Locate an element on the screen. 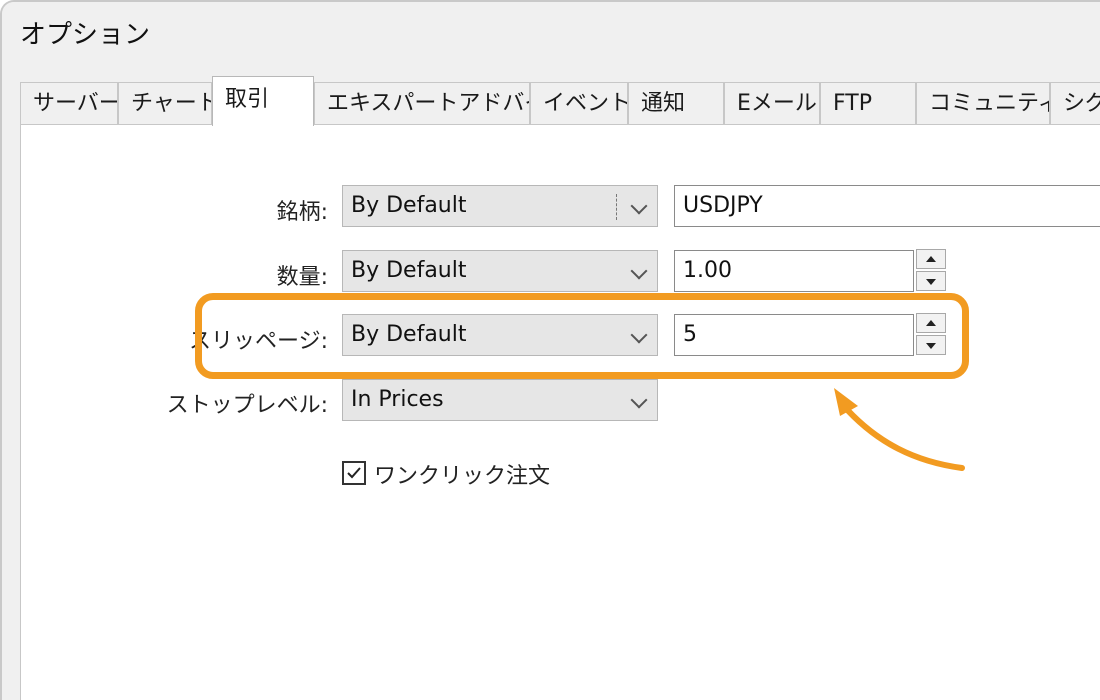 The image size is (1100, 700). one-click-checkbox is located at coordinates (354, 473).